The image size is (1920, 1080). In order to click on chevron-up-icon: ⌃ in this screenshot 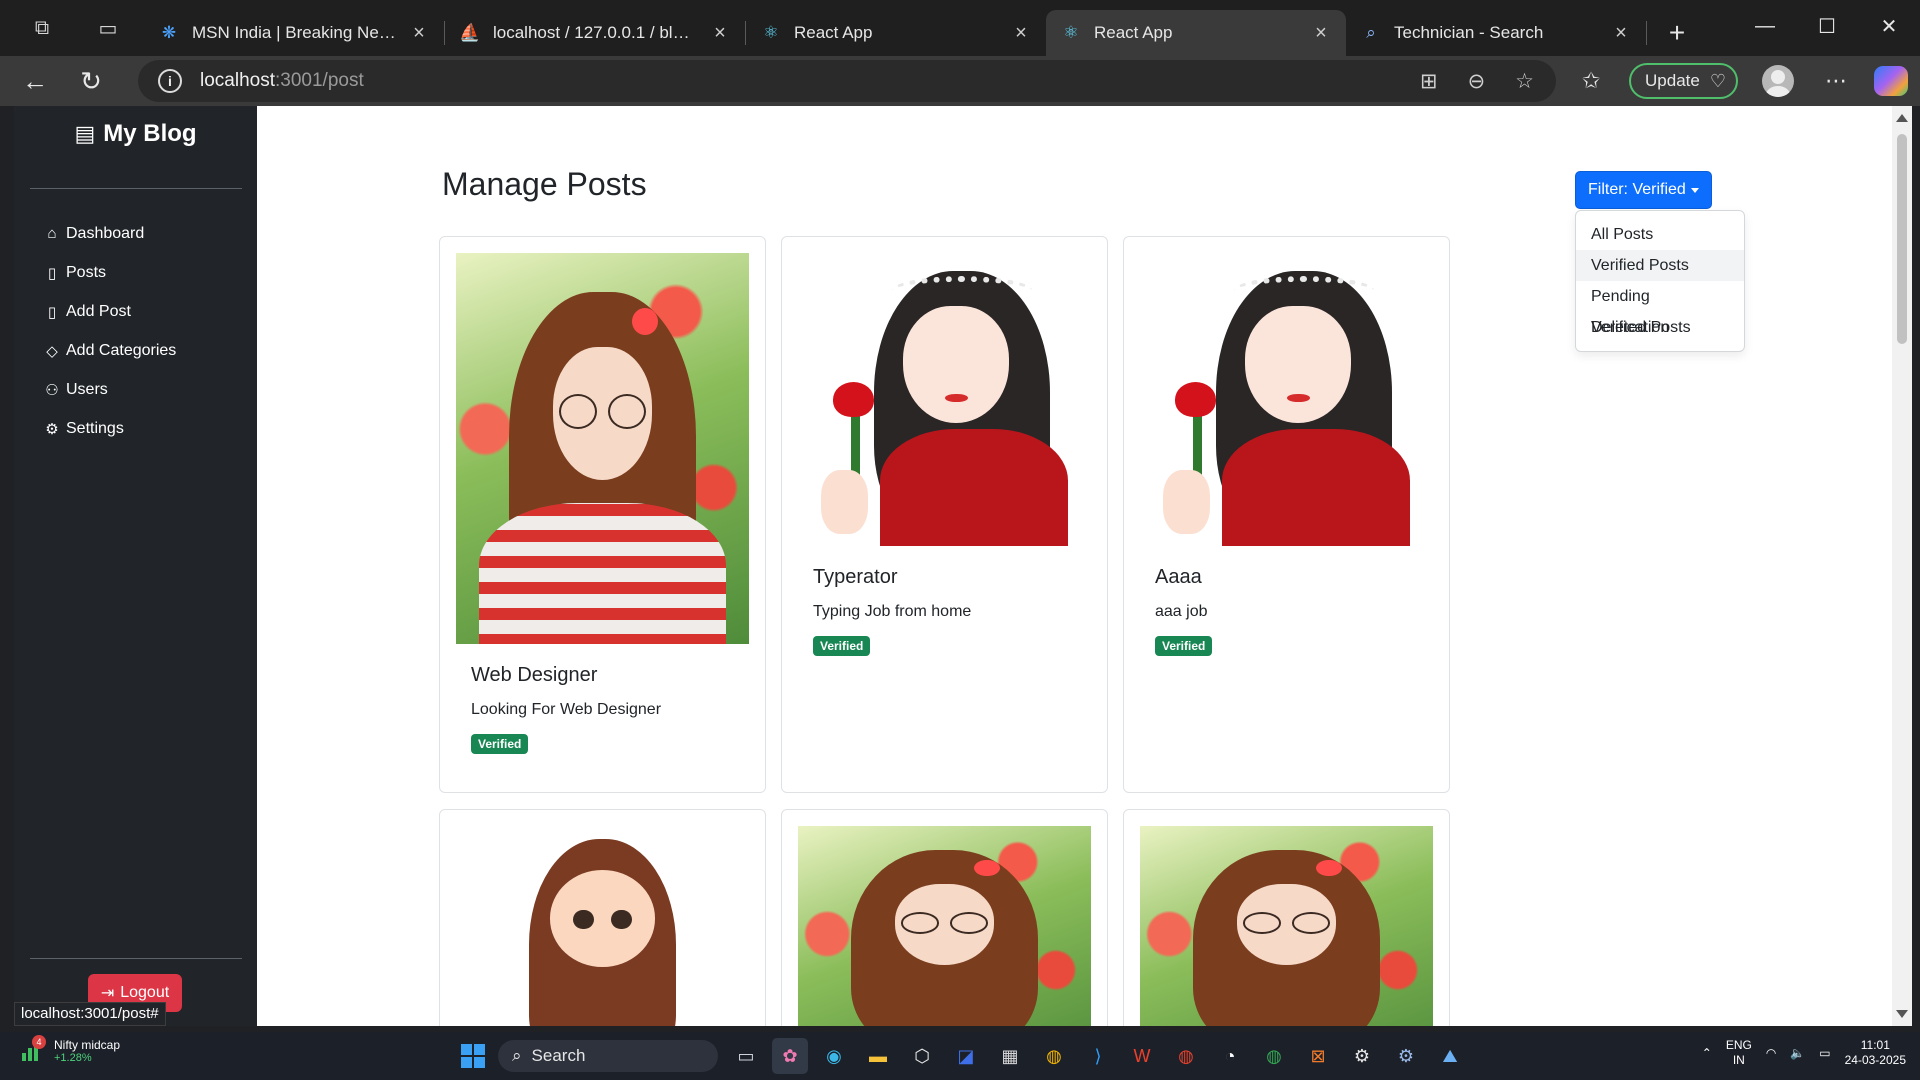, I will do `click(1707, 1053)`.